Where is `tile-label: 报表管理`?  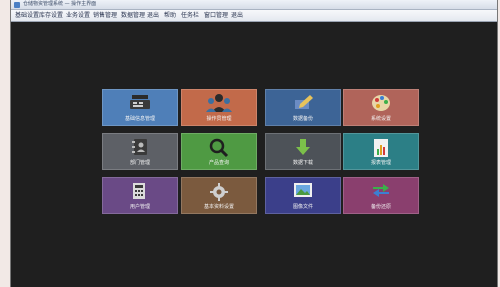 tile-label: 报表管理 is located at coordinates (380, 163).